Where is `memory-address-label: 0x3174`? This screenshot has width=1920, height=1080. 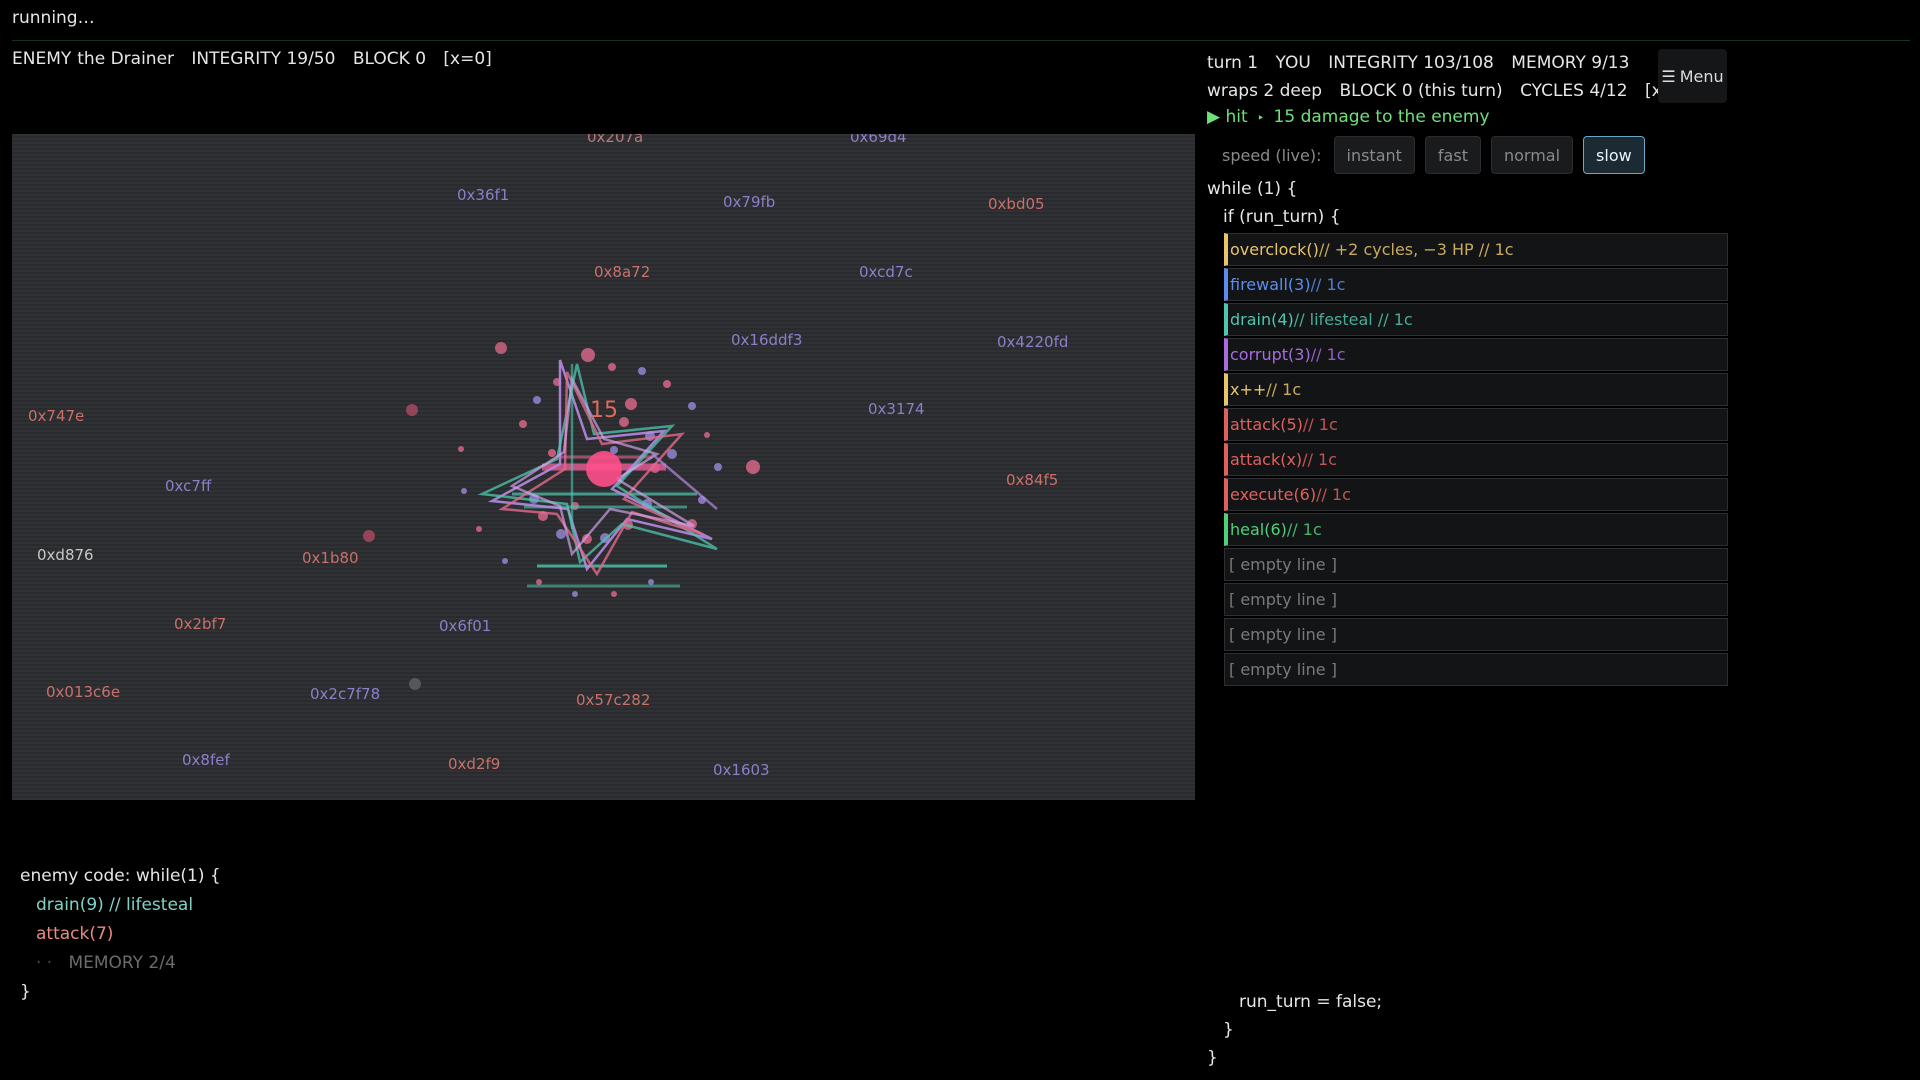
memory-address-label: 0x3174 is located at coordinates (896, 409).